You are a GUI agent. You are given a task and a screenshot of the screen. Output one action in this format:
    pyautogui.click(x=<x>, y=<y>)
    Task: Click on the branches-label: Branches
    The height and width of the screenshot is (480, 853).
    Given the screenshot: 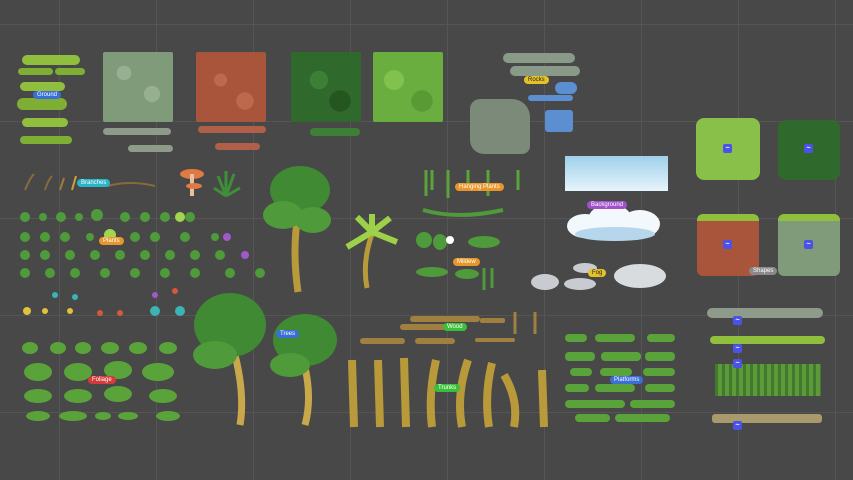 What is the action you would take?
    pyautogui.click(x=94, y=183)
    